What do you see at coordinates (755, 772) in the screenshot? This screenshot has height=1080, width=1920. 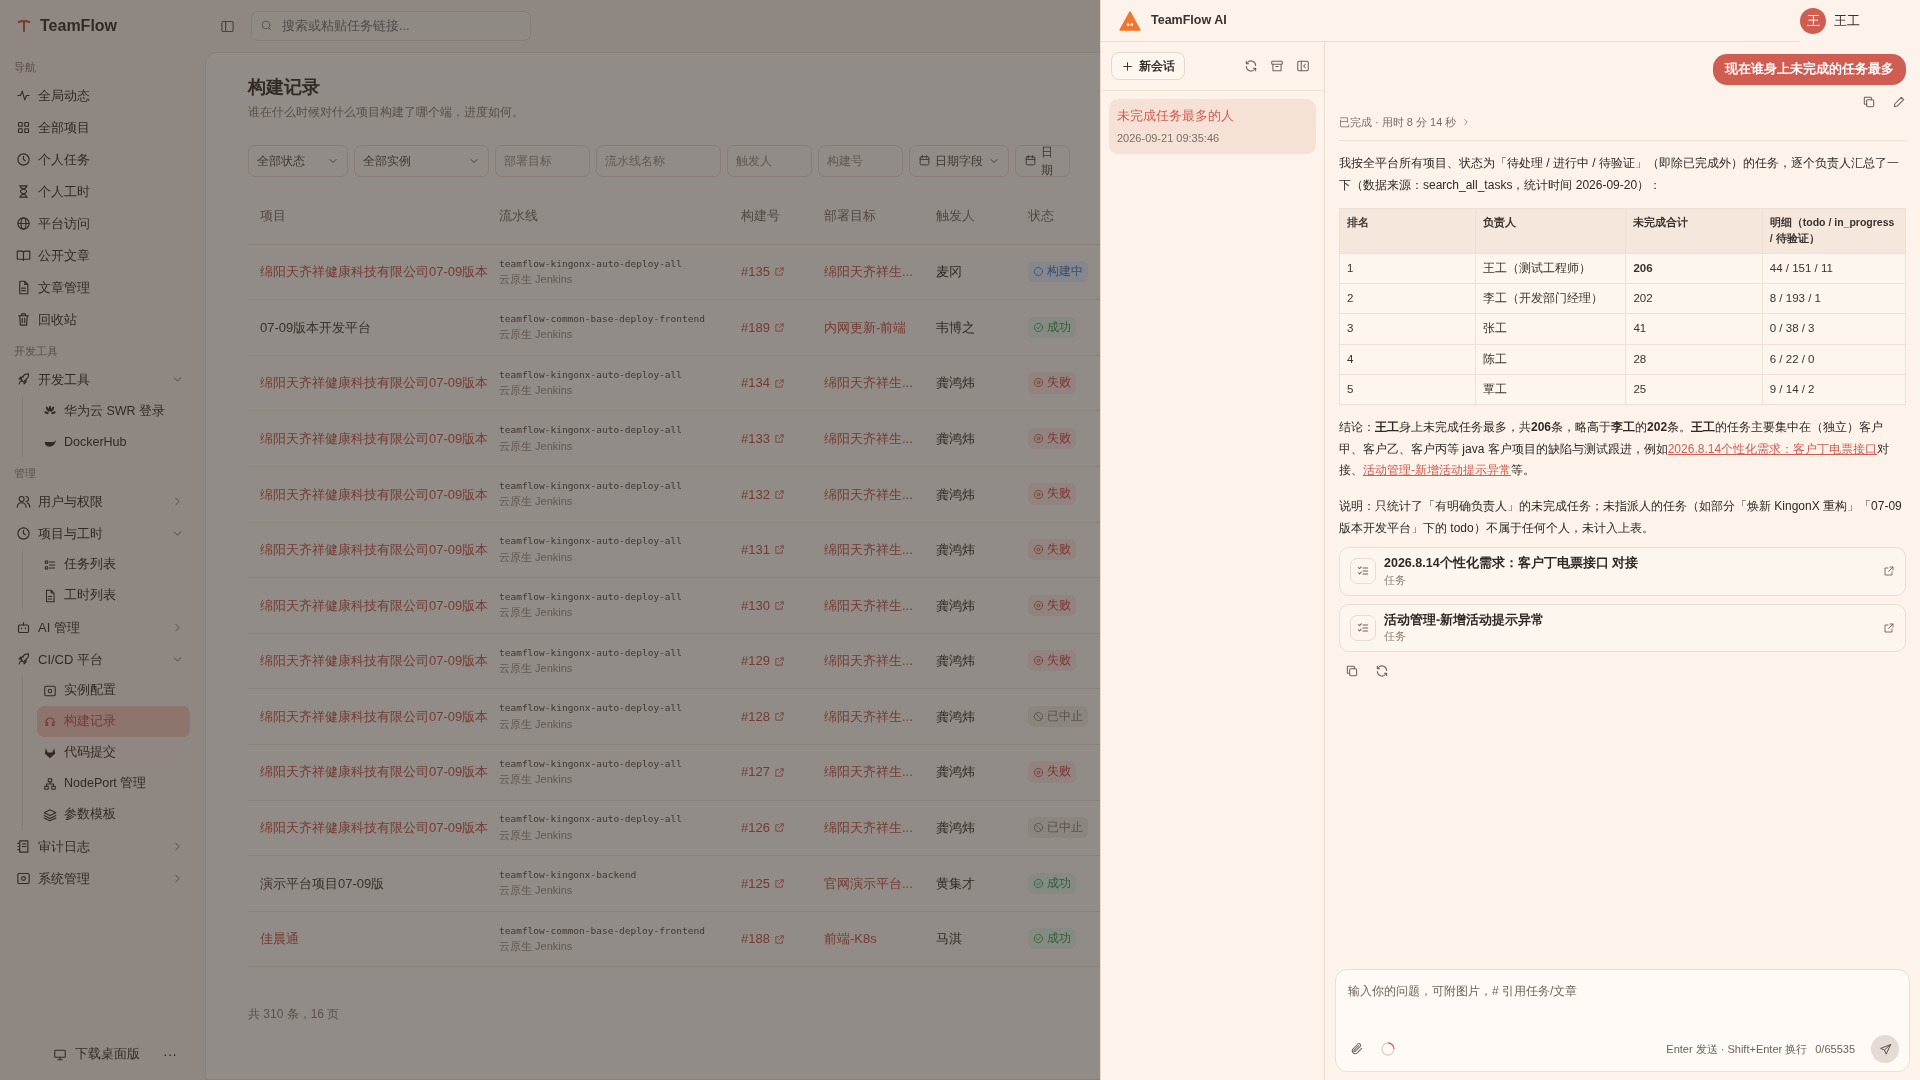 I see `build-link: #127` at bounding box center [755, 772].